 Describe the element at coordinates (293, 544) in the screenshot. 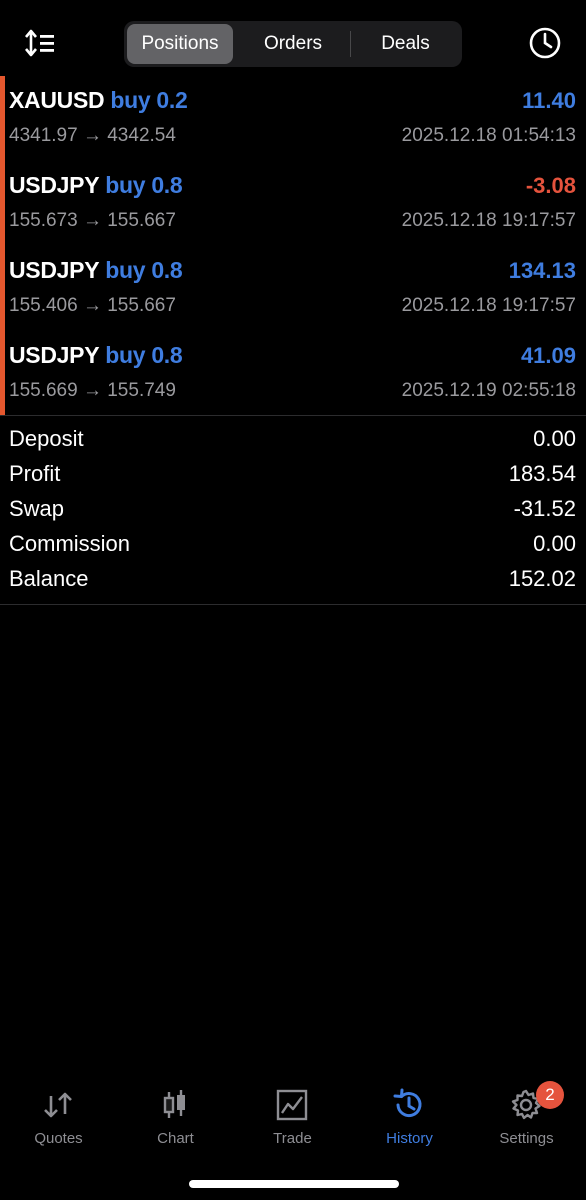

I see `summary-row-commission: Commission 0.00` at that location.